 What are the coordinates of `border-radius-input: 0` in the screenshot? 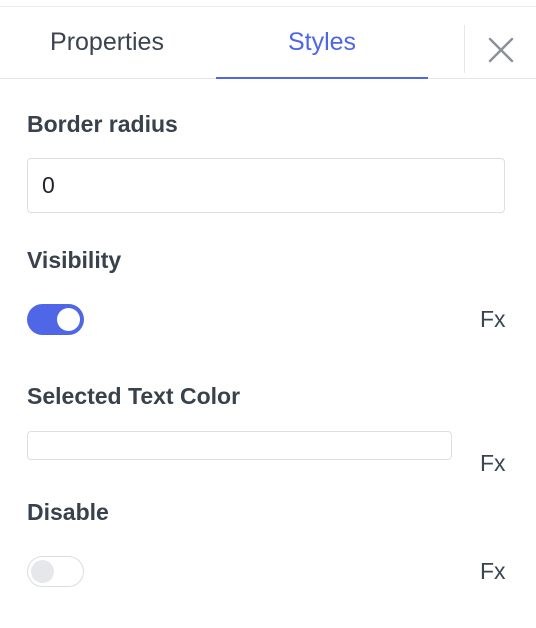 It's located at (266, 185).